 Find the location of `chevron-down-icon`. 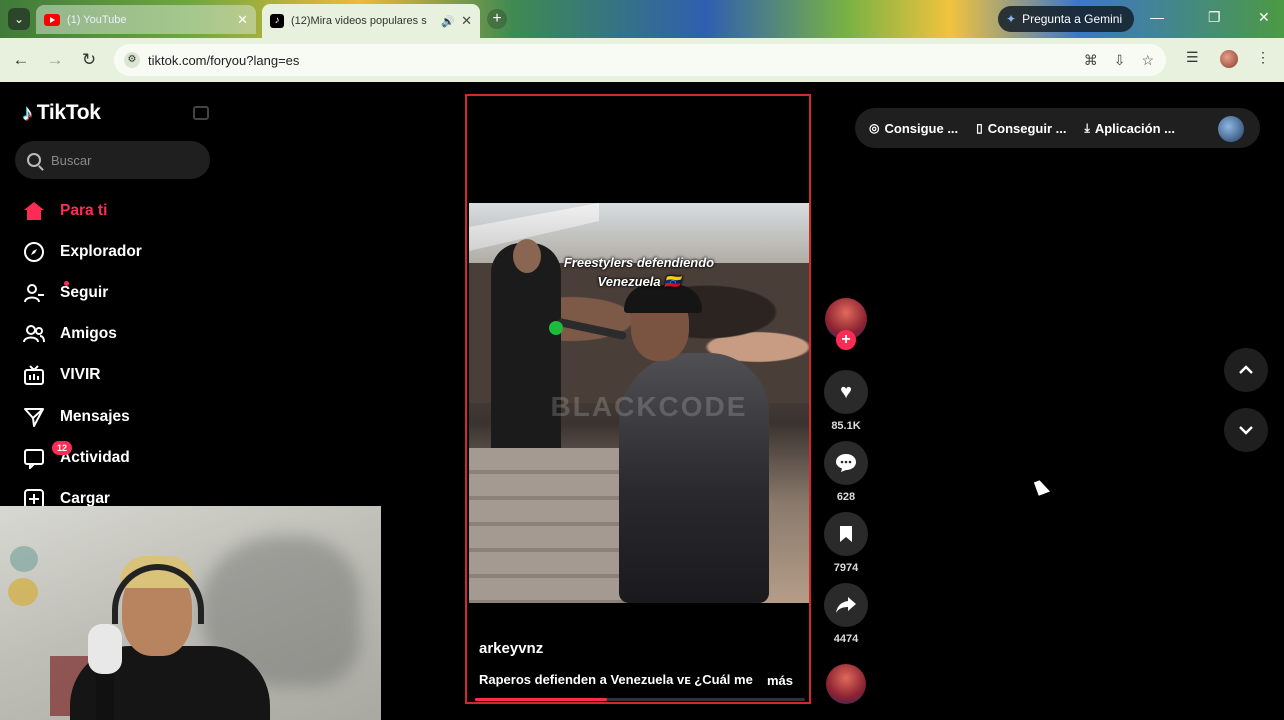

chevron-down-icon is located at coordinates (1246, 430).